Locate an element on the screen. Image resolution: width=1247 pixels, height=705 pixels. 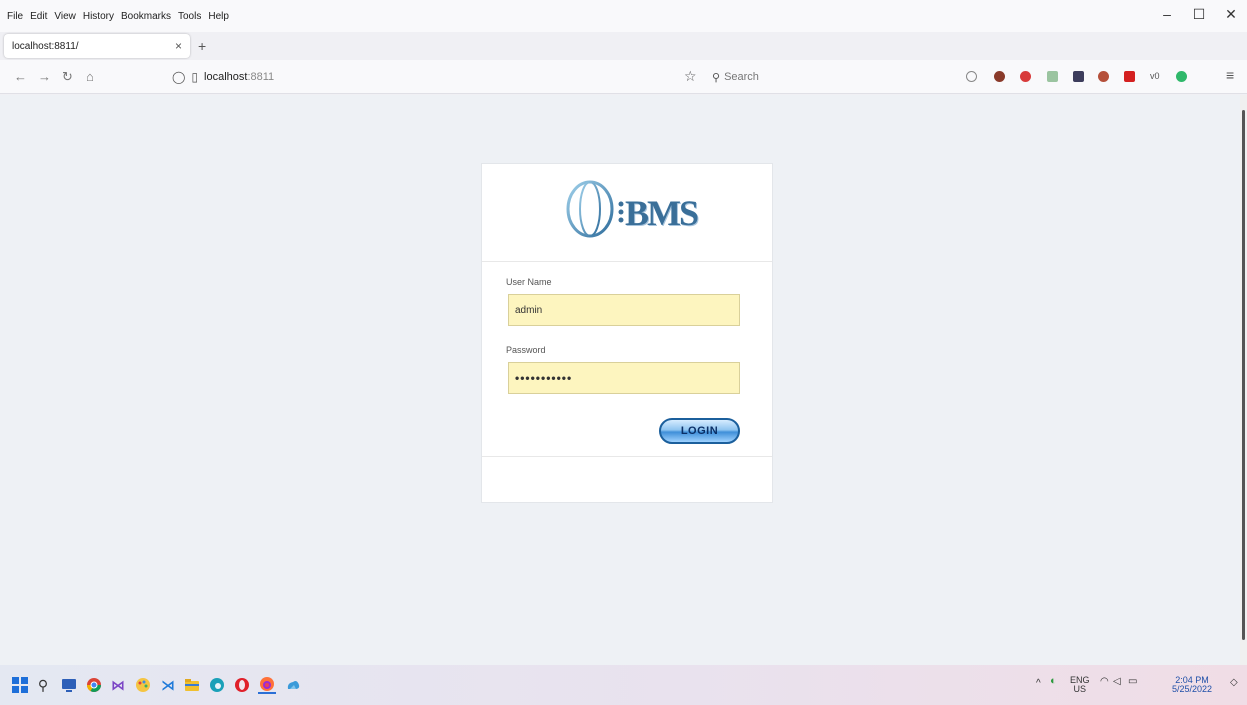
menu-bookmarks: Bookmarks is located at coordinates (146, 16).